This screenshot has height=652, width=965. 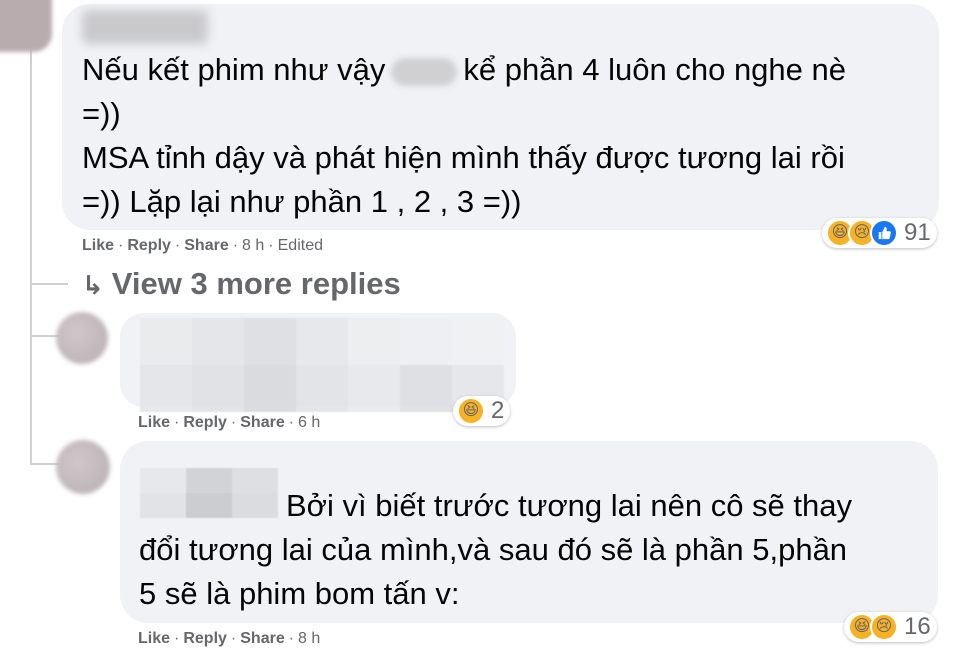 What do you see at coordinates (654, 69) in the screenshot?
I see `comment-text-part: kể phần 4 luôn cho nghe nè` at bounding box center [654, 69].